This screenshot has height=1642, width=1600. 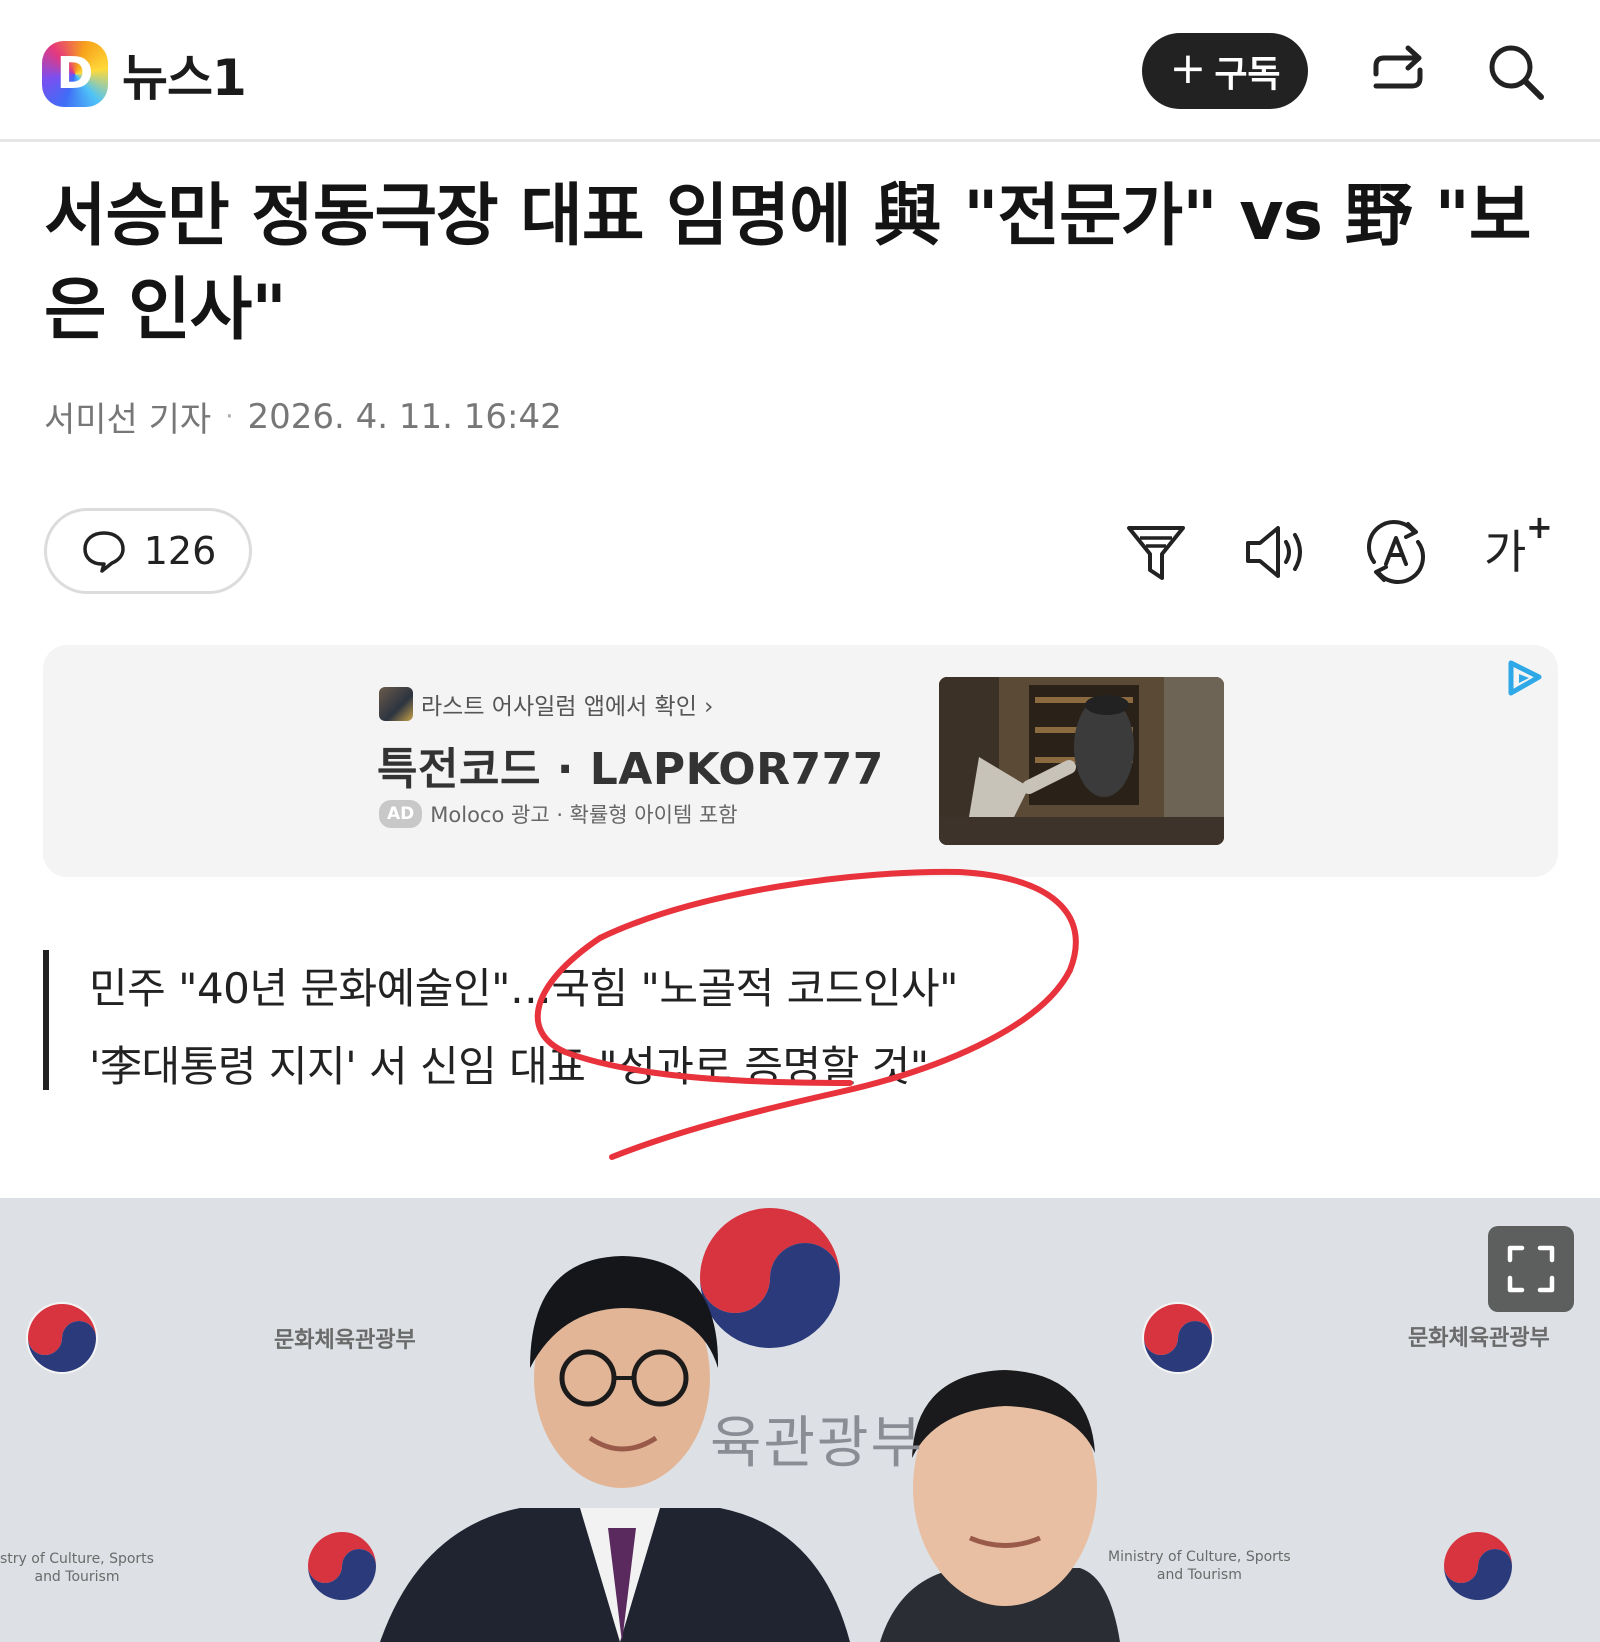 What do you see at coordinates (1479, 1338) in the screenshot?
I see `photo-text-ministry-2: 문화체육관광부` at bounding box center [1479, 1338].